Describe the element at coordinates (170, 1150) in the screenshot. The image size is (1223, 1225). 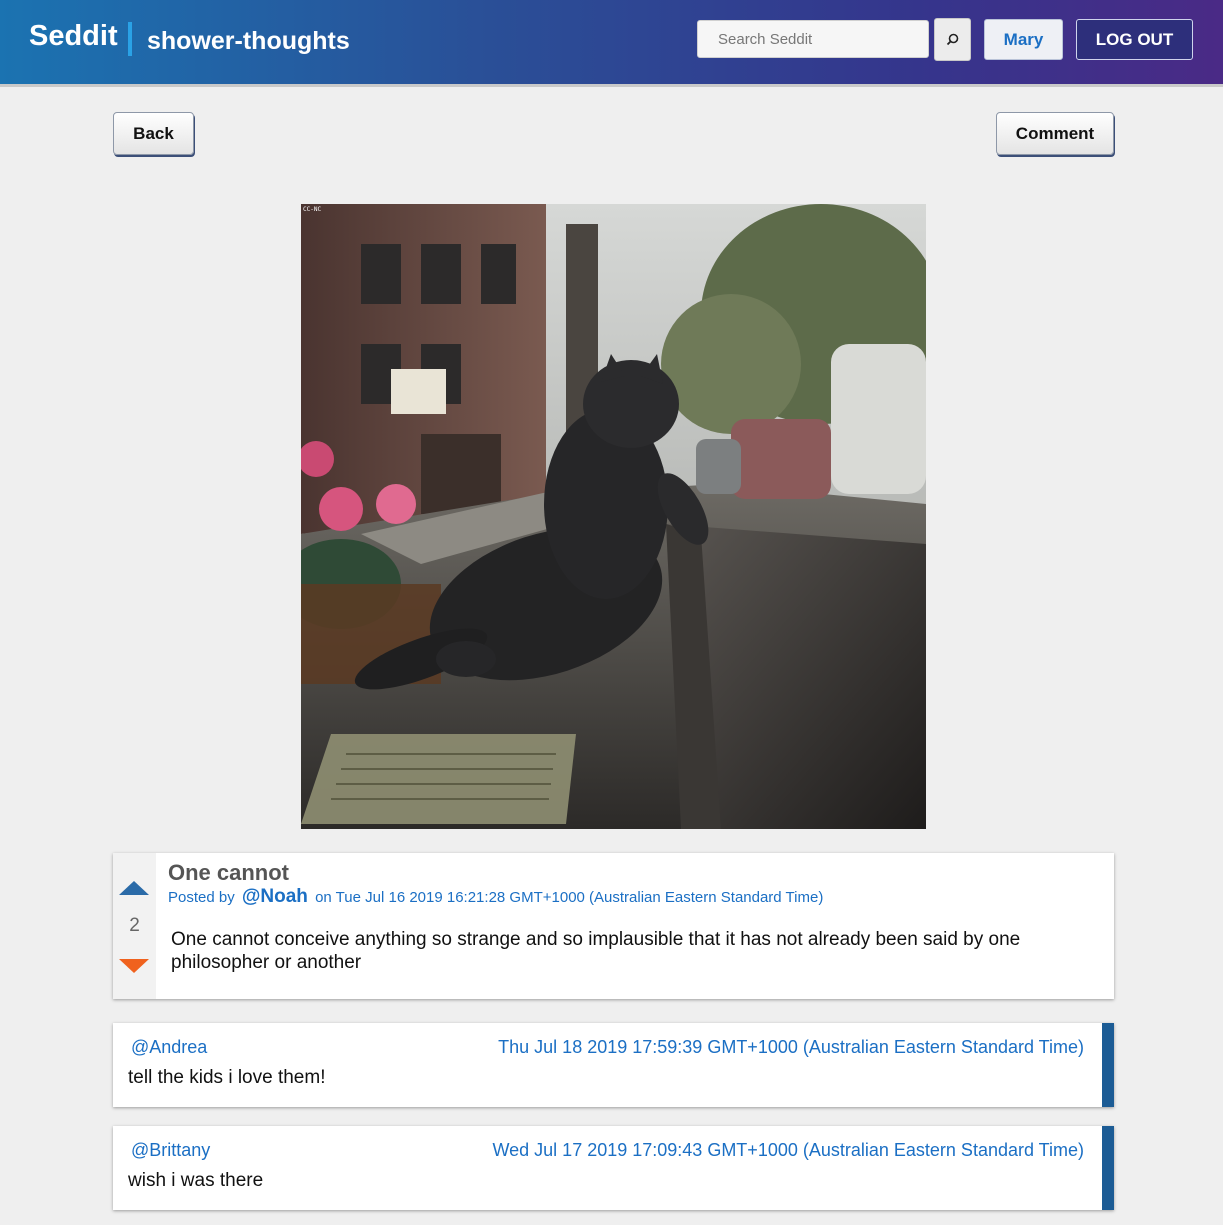
I see `comment-author-link: @Brittany` at that location.